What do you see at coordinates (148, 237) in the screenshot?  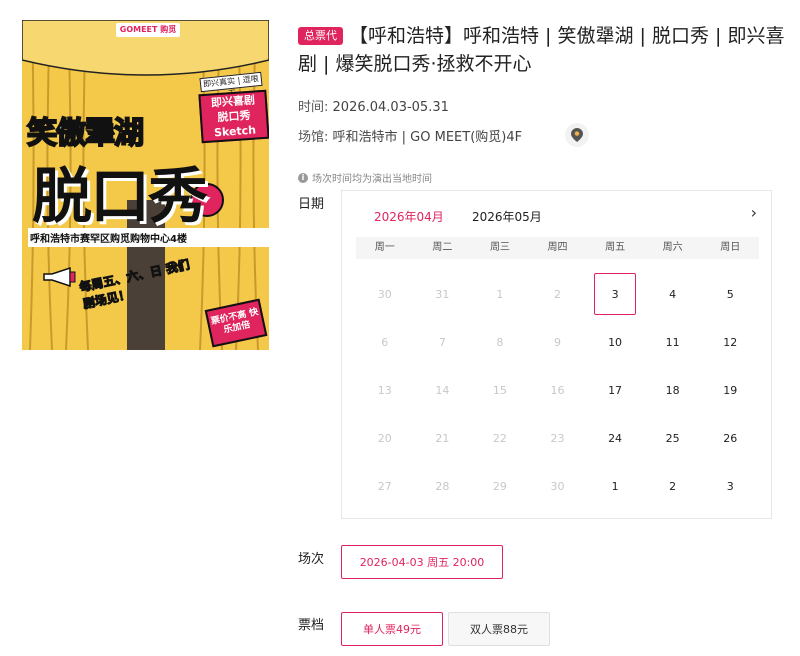 I see `poster-address: 呼和浩特市赛罕区购觅购物中心4楼` at bounding box center [148, 237].